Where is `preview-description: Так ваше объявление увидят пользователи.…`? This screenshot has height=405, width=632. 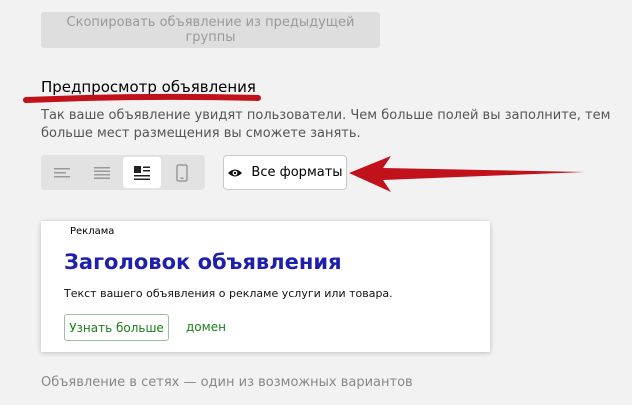 preview-description: Так ваше объявление увидят пользователи.… is located at coordinates (326, 124).